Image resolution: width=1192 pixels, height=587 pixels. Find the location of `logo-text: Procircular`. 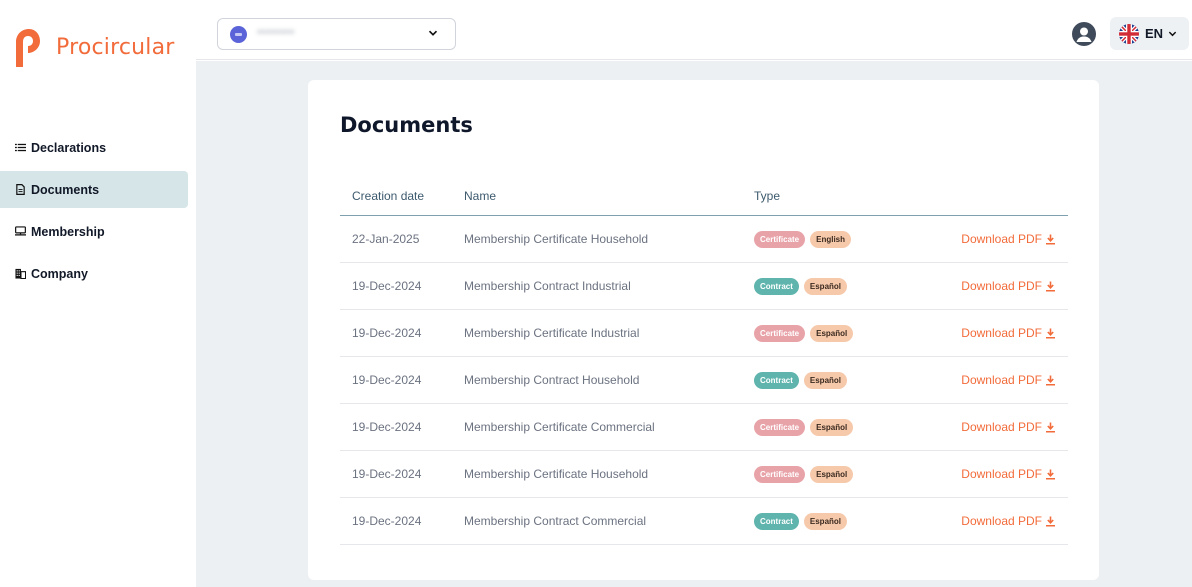

logo-text: Procircular is located at coordinates (115, 47).